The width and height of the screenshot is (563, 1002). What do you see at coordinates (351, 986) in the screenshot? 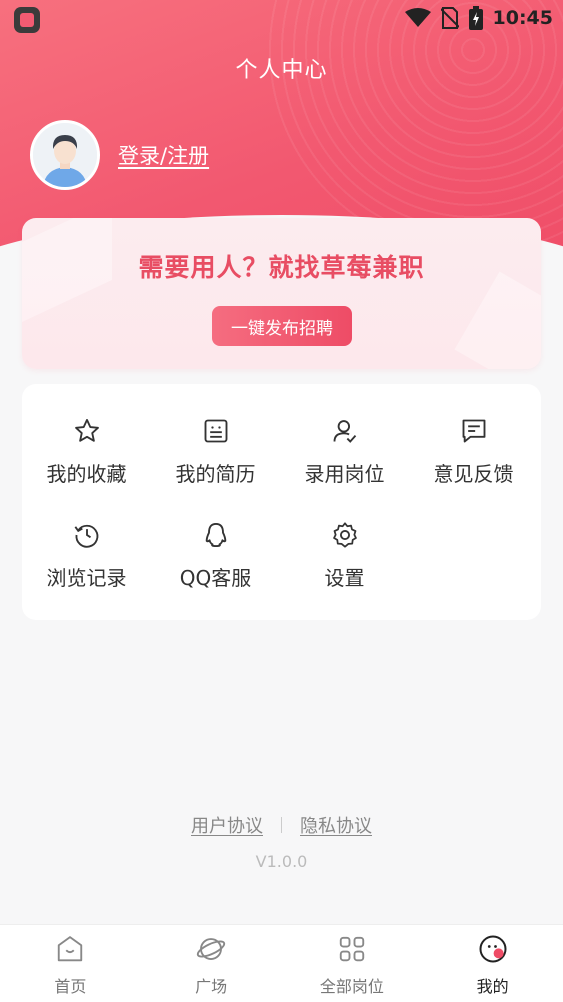
I see `tab-label: 全部岗位` at bounding box center [351, 986].